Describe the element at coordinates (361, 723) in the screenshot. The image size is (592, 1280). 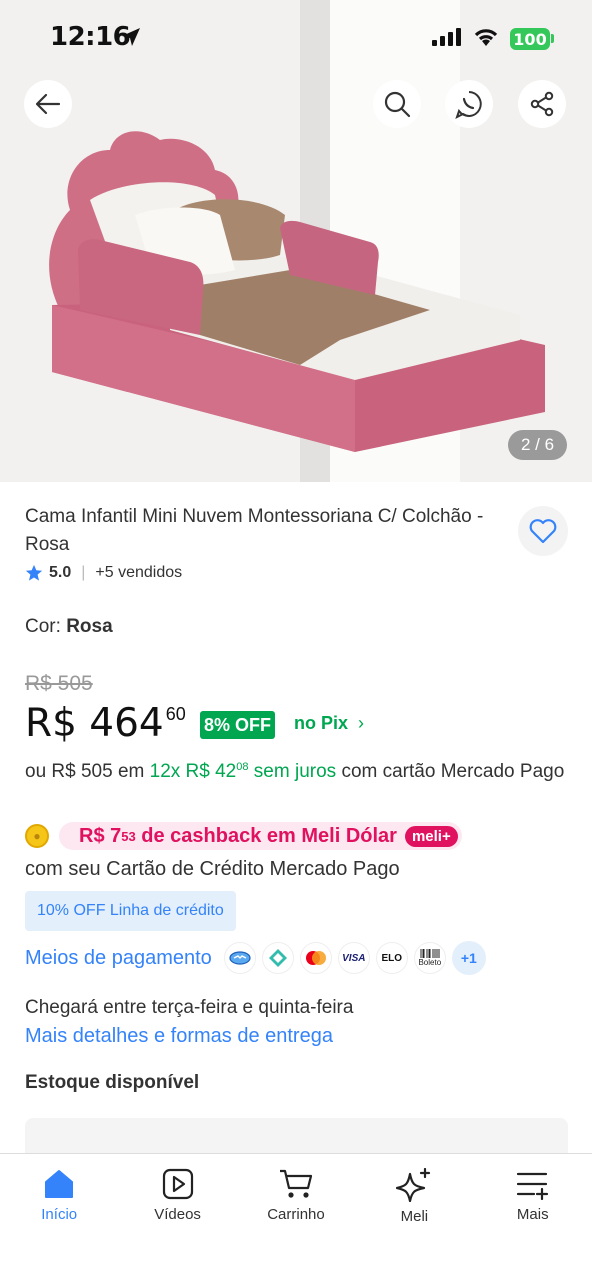
I see `chevron-right-icon: ›` at that location.